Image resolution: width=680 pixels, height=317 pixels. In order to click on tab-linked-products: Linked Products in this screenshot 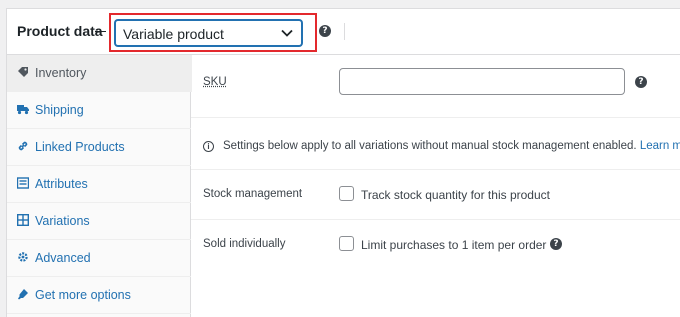, I will do `click(99, 147)`.